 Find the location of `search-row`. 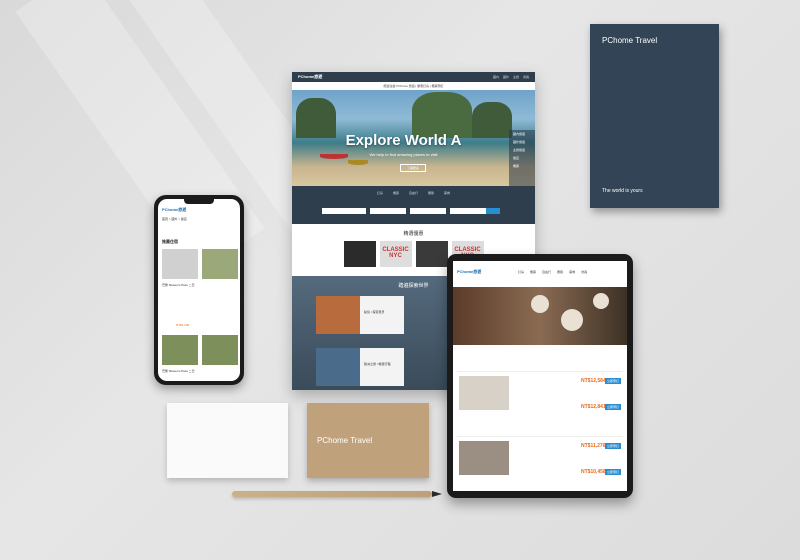

search-row is located at coordinates (404, 211).